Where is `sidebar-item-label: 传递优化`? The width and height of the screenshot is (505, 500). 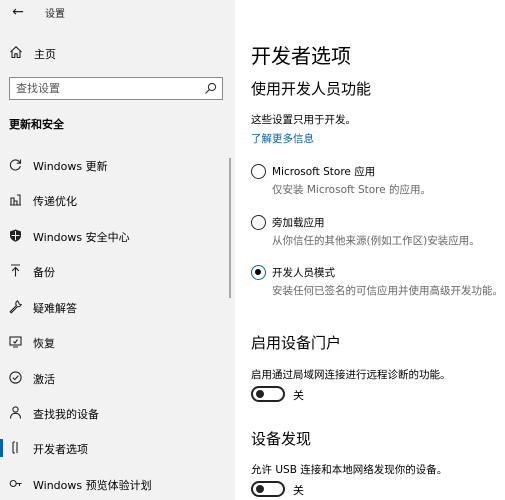
sidebar-item-label: 传递优化 is located at coordinates (55, 201).